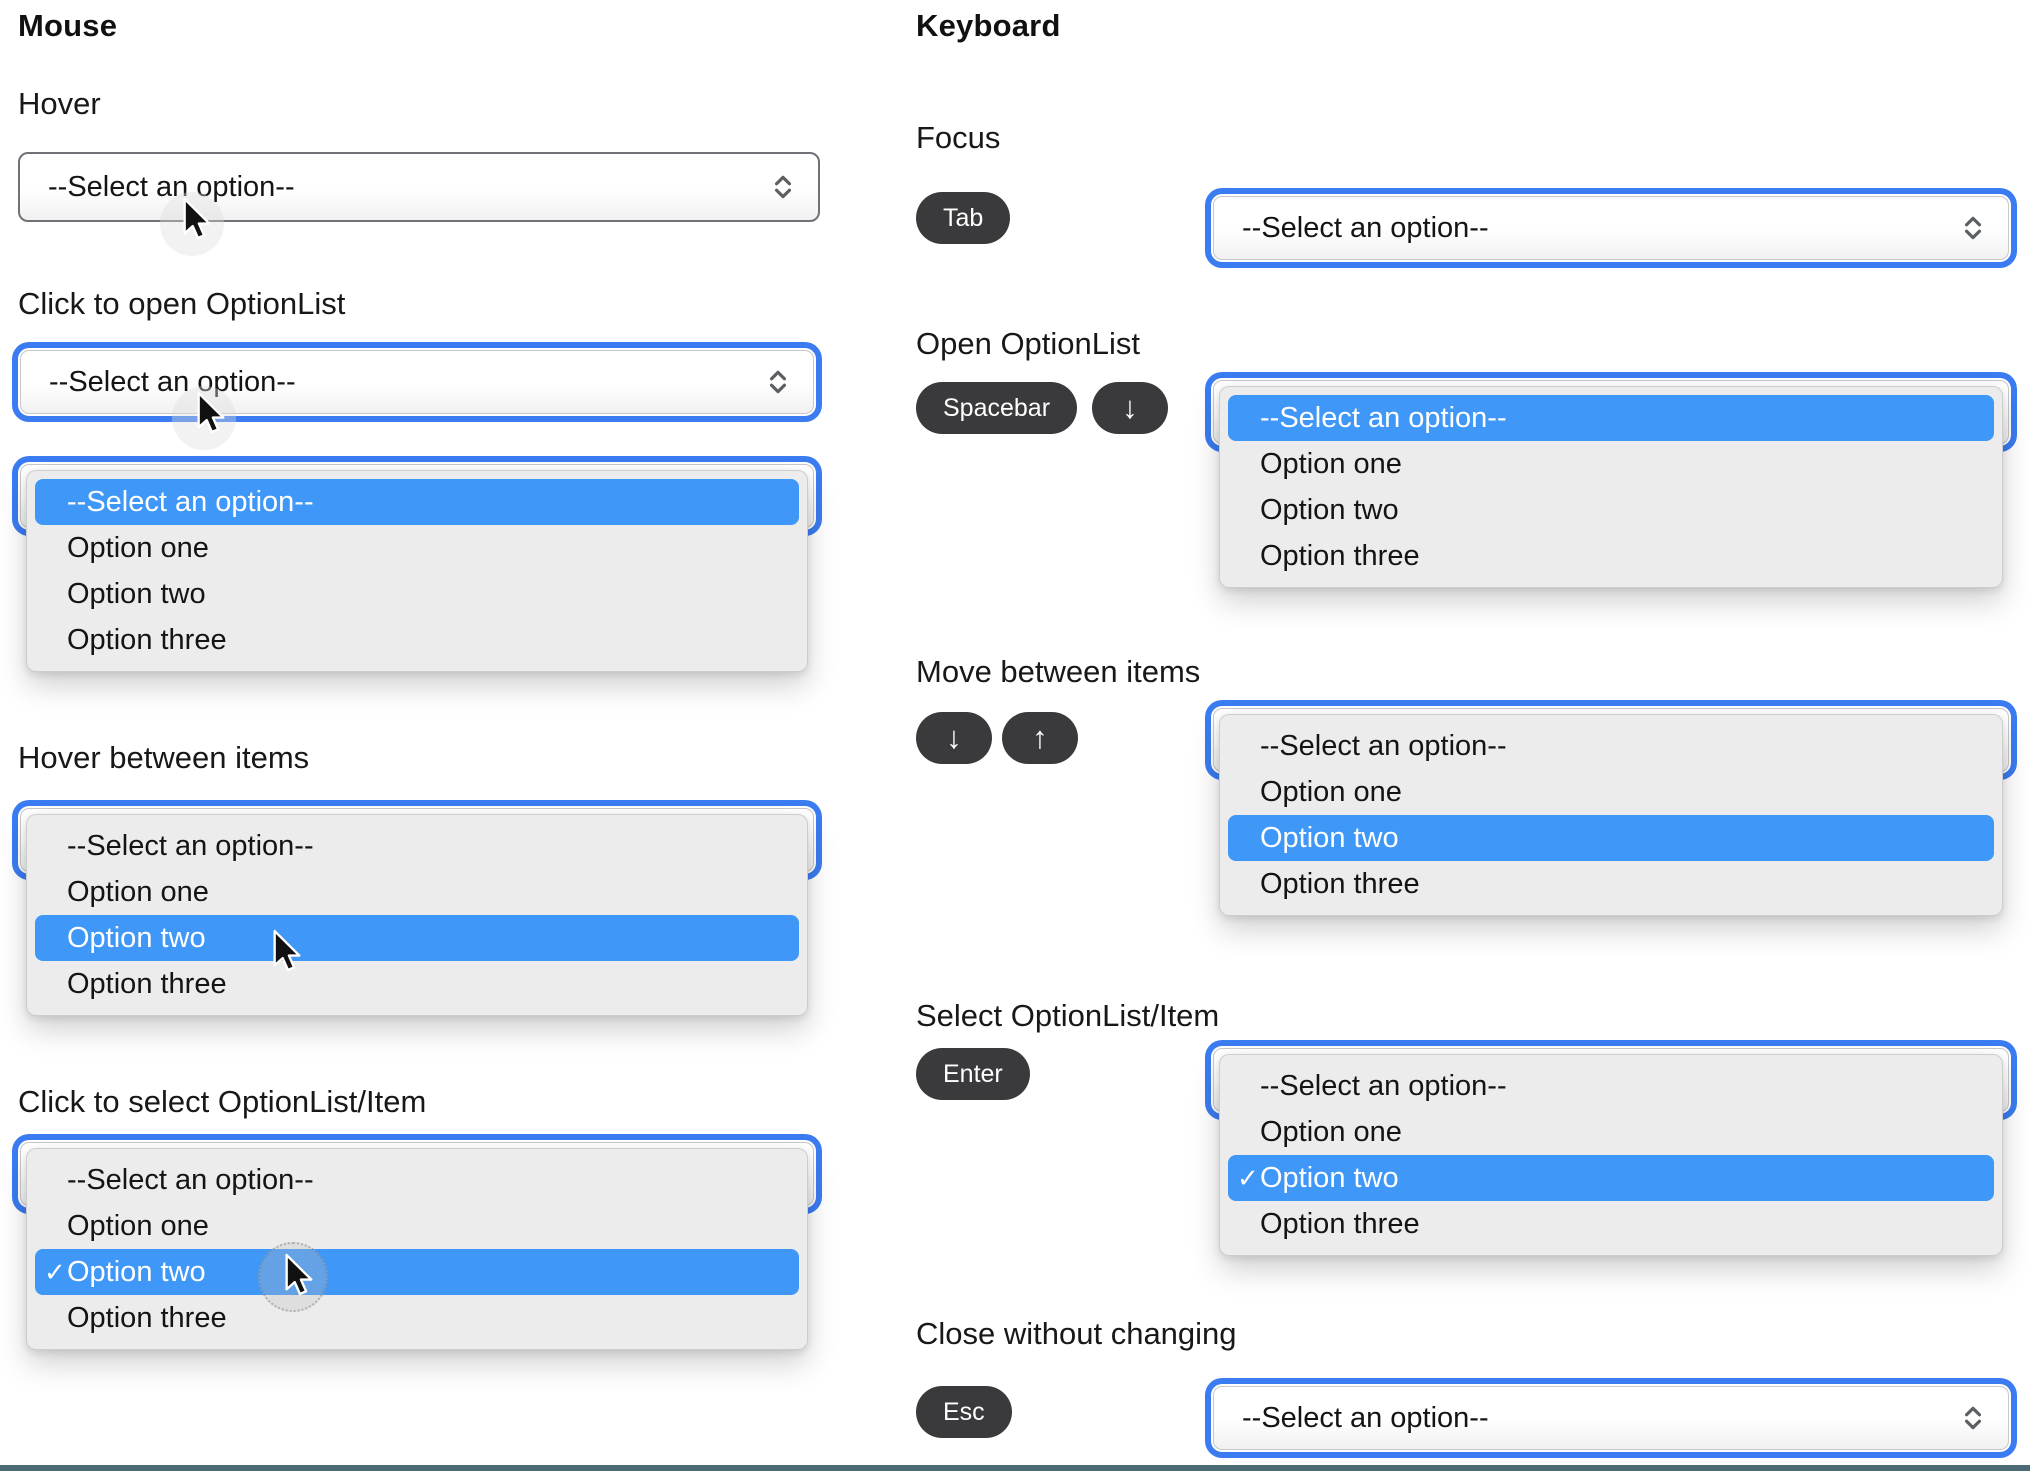  What do you see at coordinates (1015, 1468) in the screenshot?
I see `bottom-divider` at bounding box center [1015, 1468].